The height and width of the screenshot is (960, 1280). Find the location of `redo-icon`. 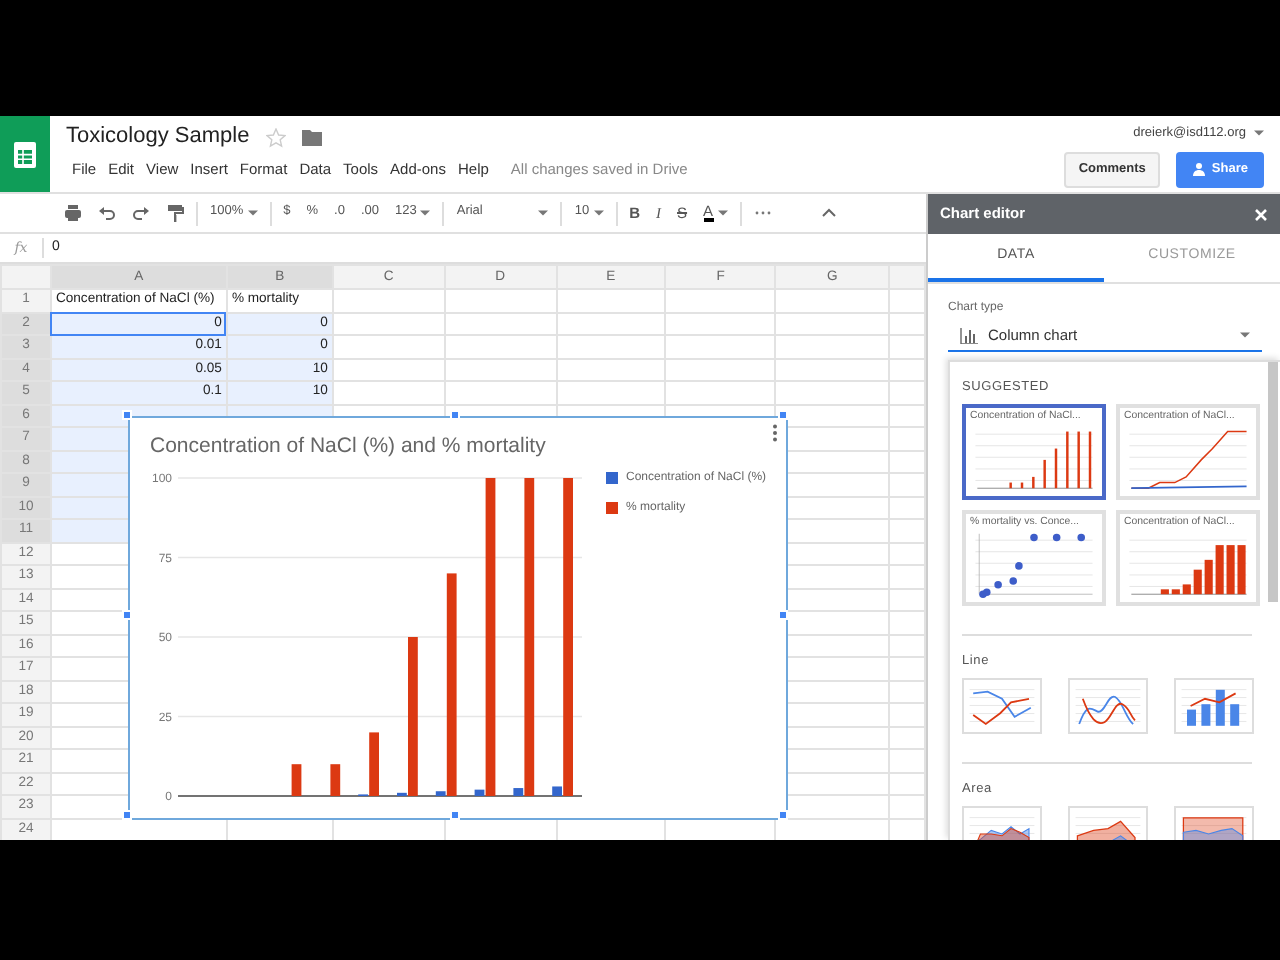

redo-icon is located at coordinates (141, 213).